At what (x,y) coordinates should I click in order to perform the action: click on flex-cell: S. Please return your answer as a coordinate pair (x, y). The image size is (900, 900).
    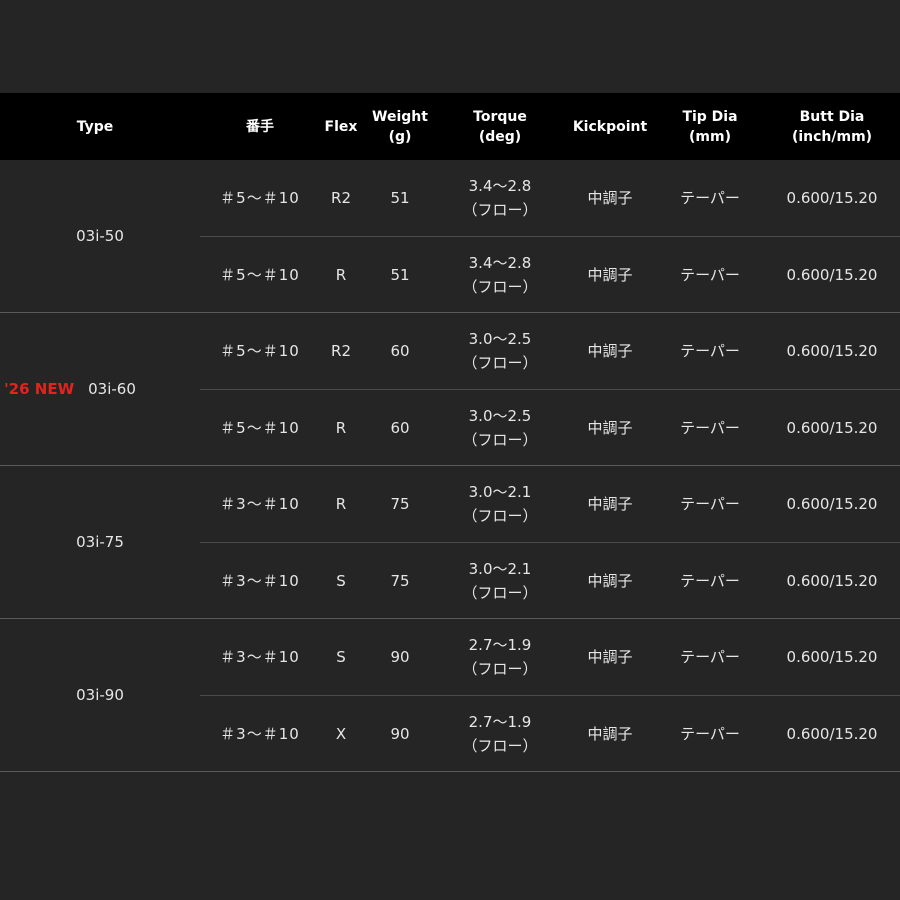
    Looking at the image, I should click on (341, 657).